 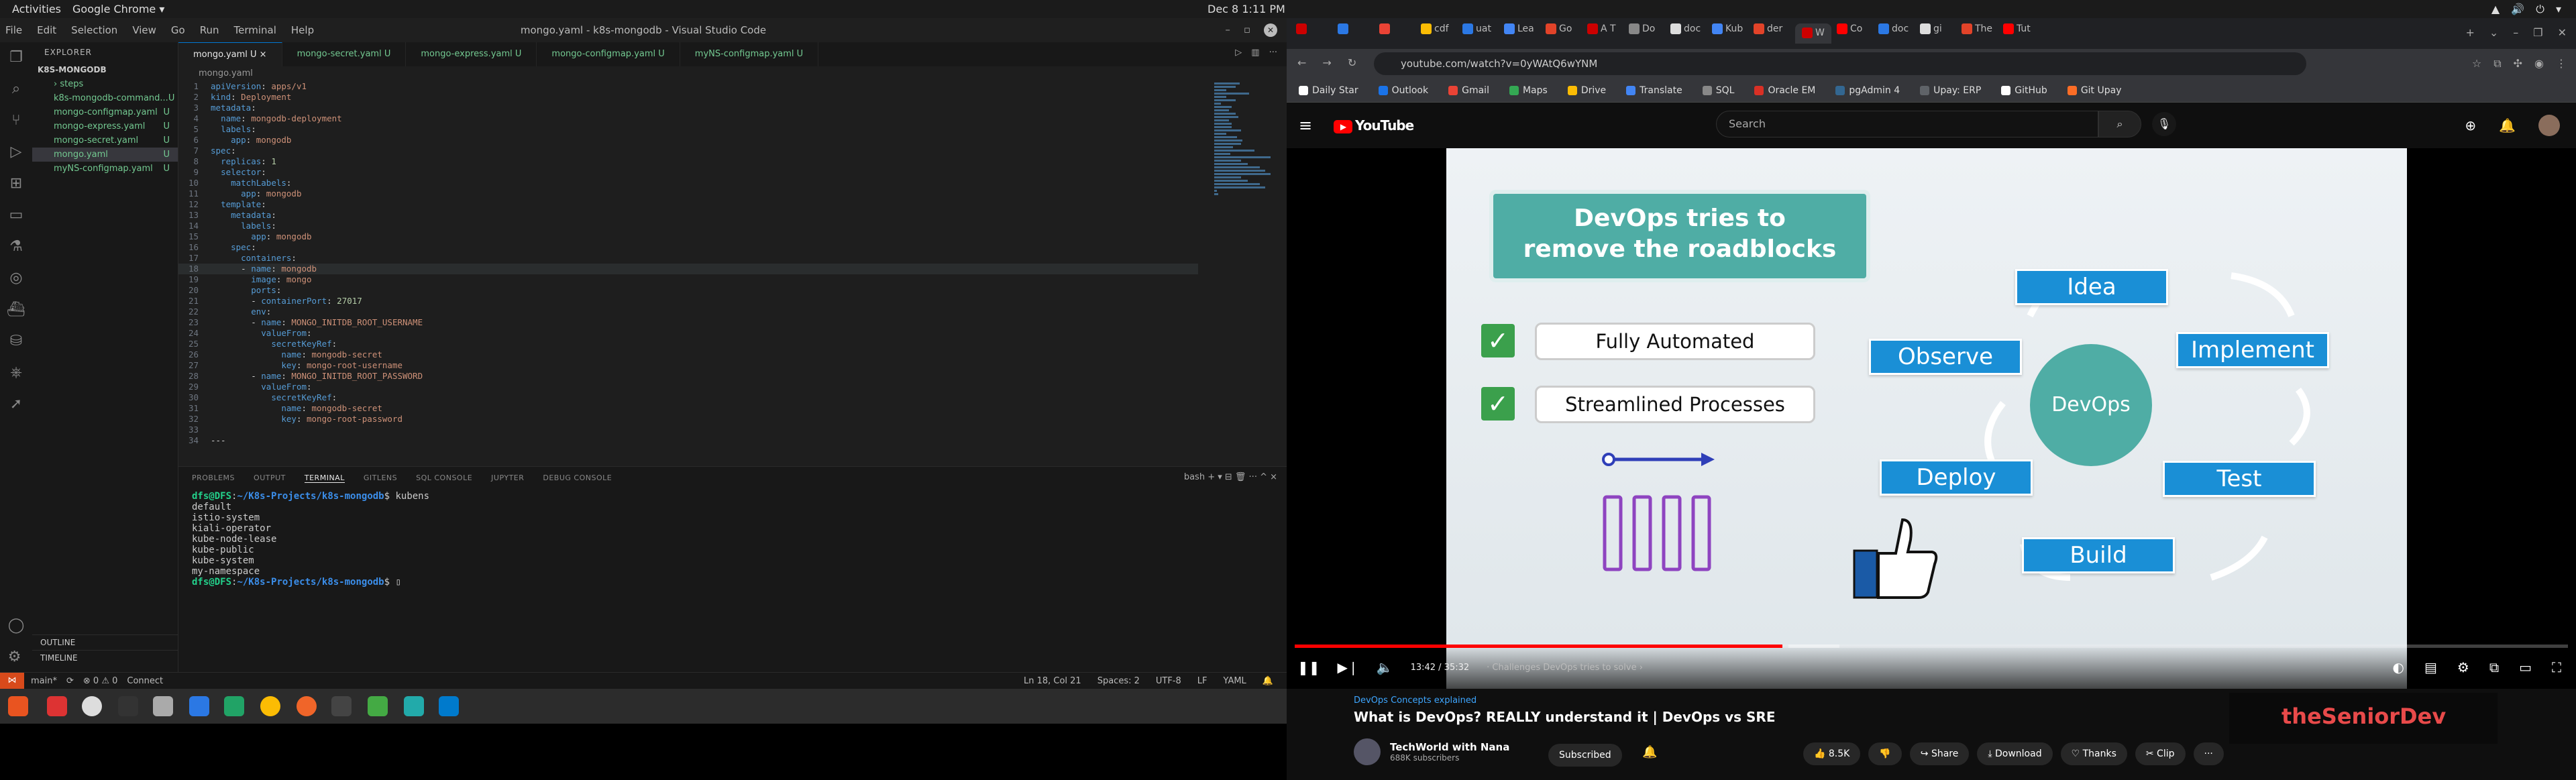 What do you see at coordinates (1301, 62) in the screenshot?
I see `back-icon: ←` at bounding box center [1301, 62].